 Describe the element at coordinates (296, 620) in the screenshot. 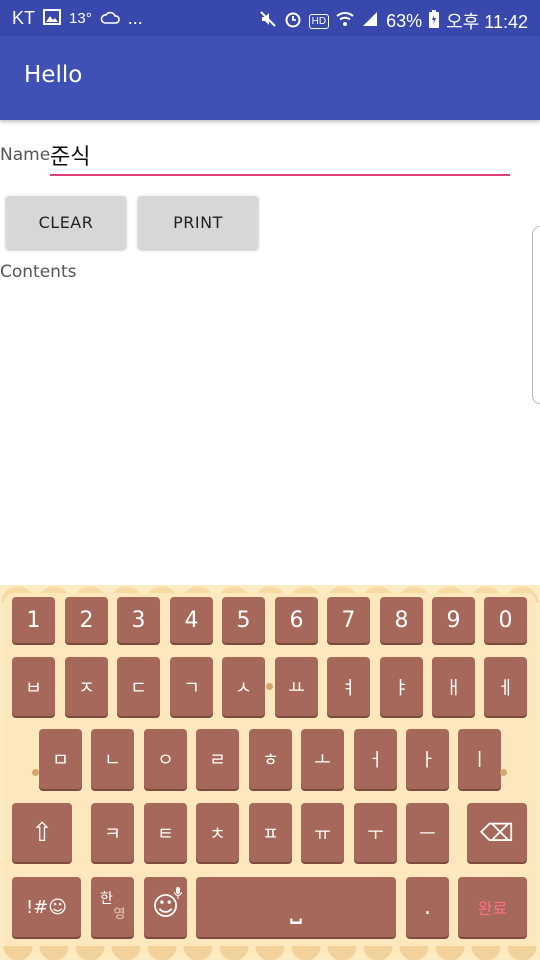

I see `key-6: 6` at that location.